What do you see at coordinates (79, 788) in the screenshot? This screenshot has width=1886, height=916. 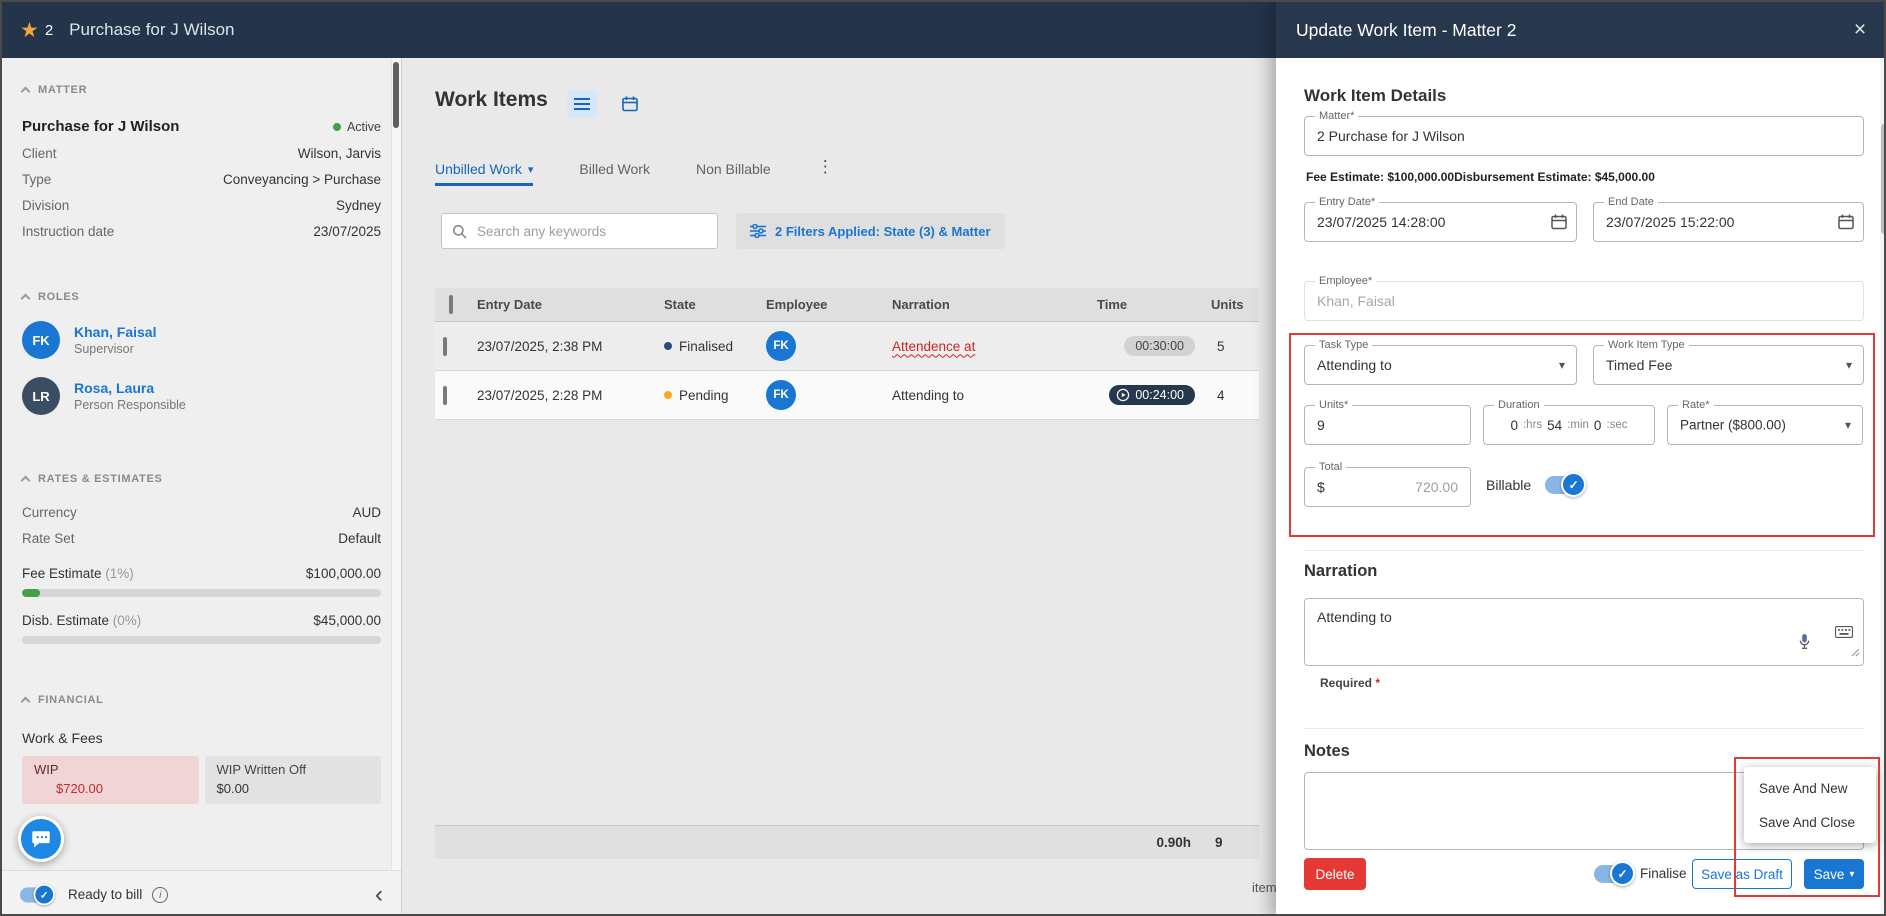 I see `wip-value: $720.00` at bounding box center [79, 788].